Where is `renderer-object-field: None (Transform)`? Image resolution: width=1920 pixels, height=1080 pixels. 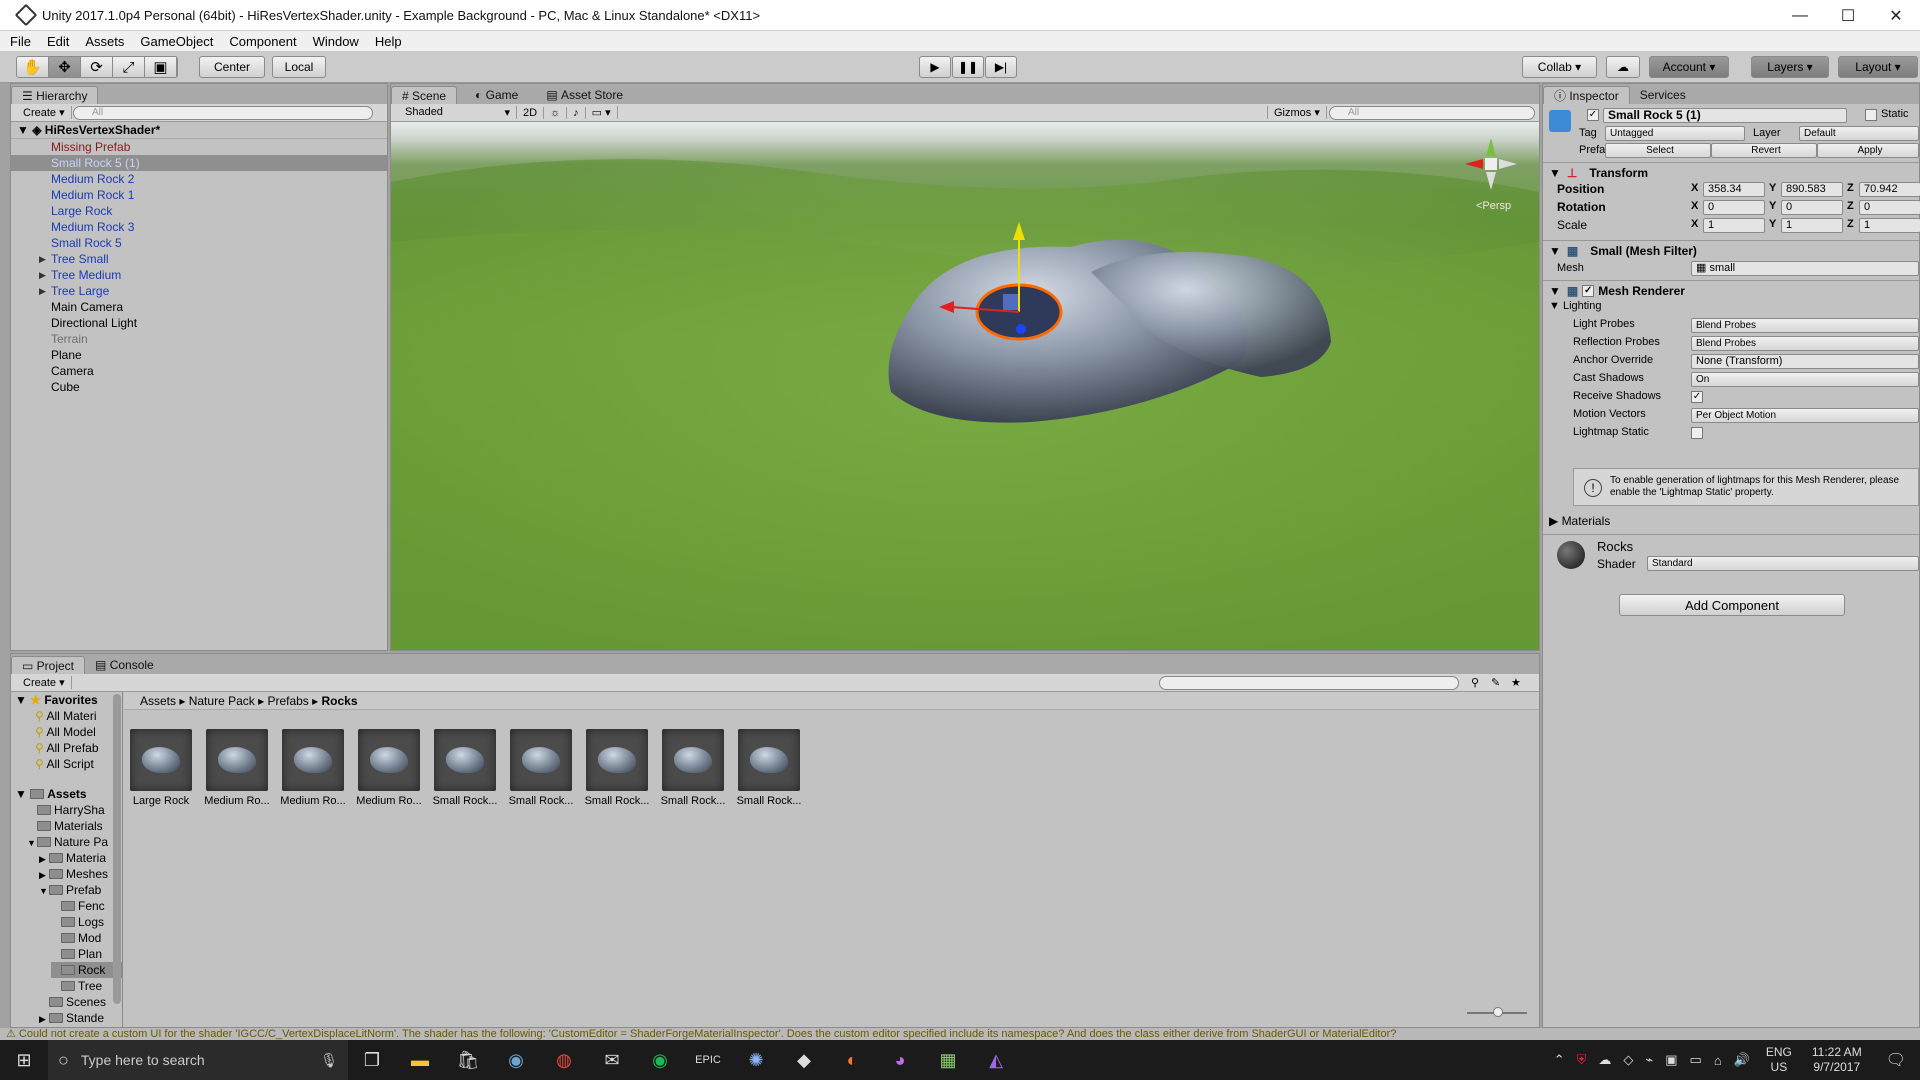 renderer-object-field: None (Transform) is located at coordinates (1805, 361).